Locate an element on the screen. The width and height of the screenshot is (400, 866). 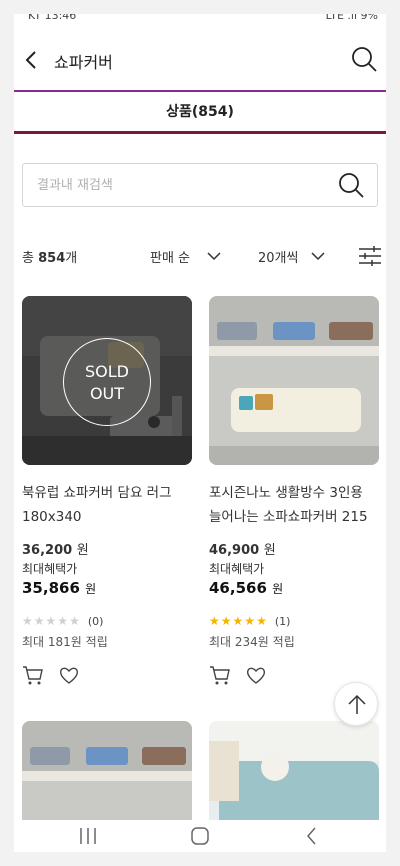
price-value: 46,900 is located at coordinates (234, 550).